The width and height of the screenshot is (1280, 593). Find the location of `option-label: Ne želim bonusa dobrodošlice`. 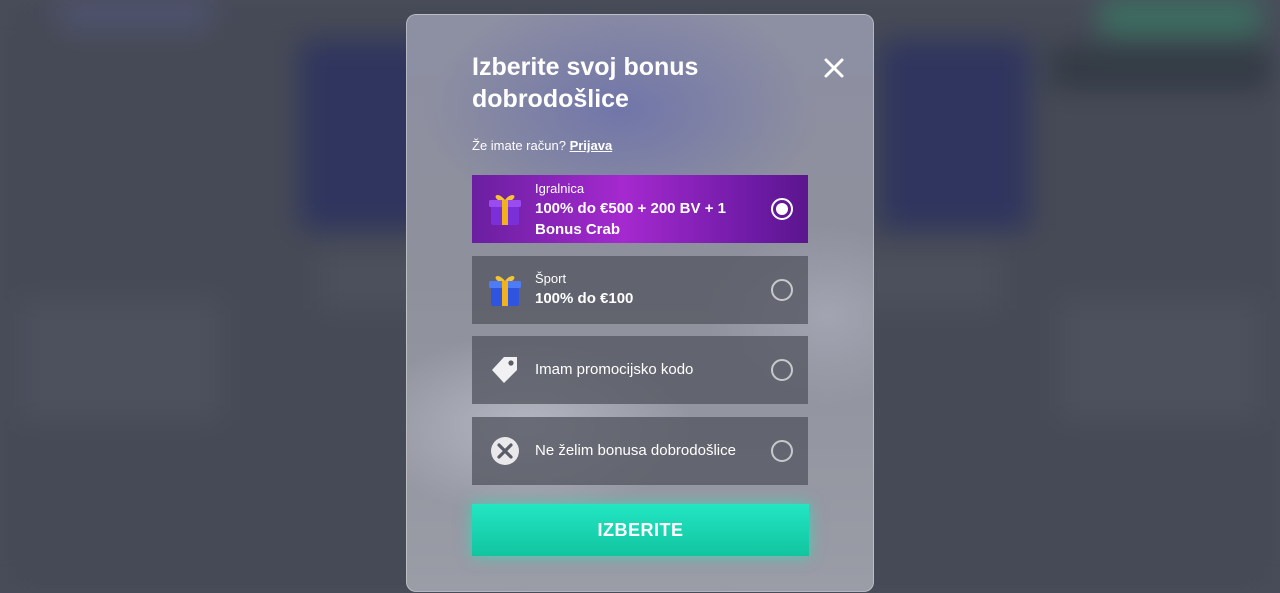

option-label: Ne želim bonusa dobrodošlice is located at coordinates (635, 450).